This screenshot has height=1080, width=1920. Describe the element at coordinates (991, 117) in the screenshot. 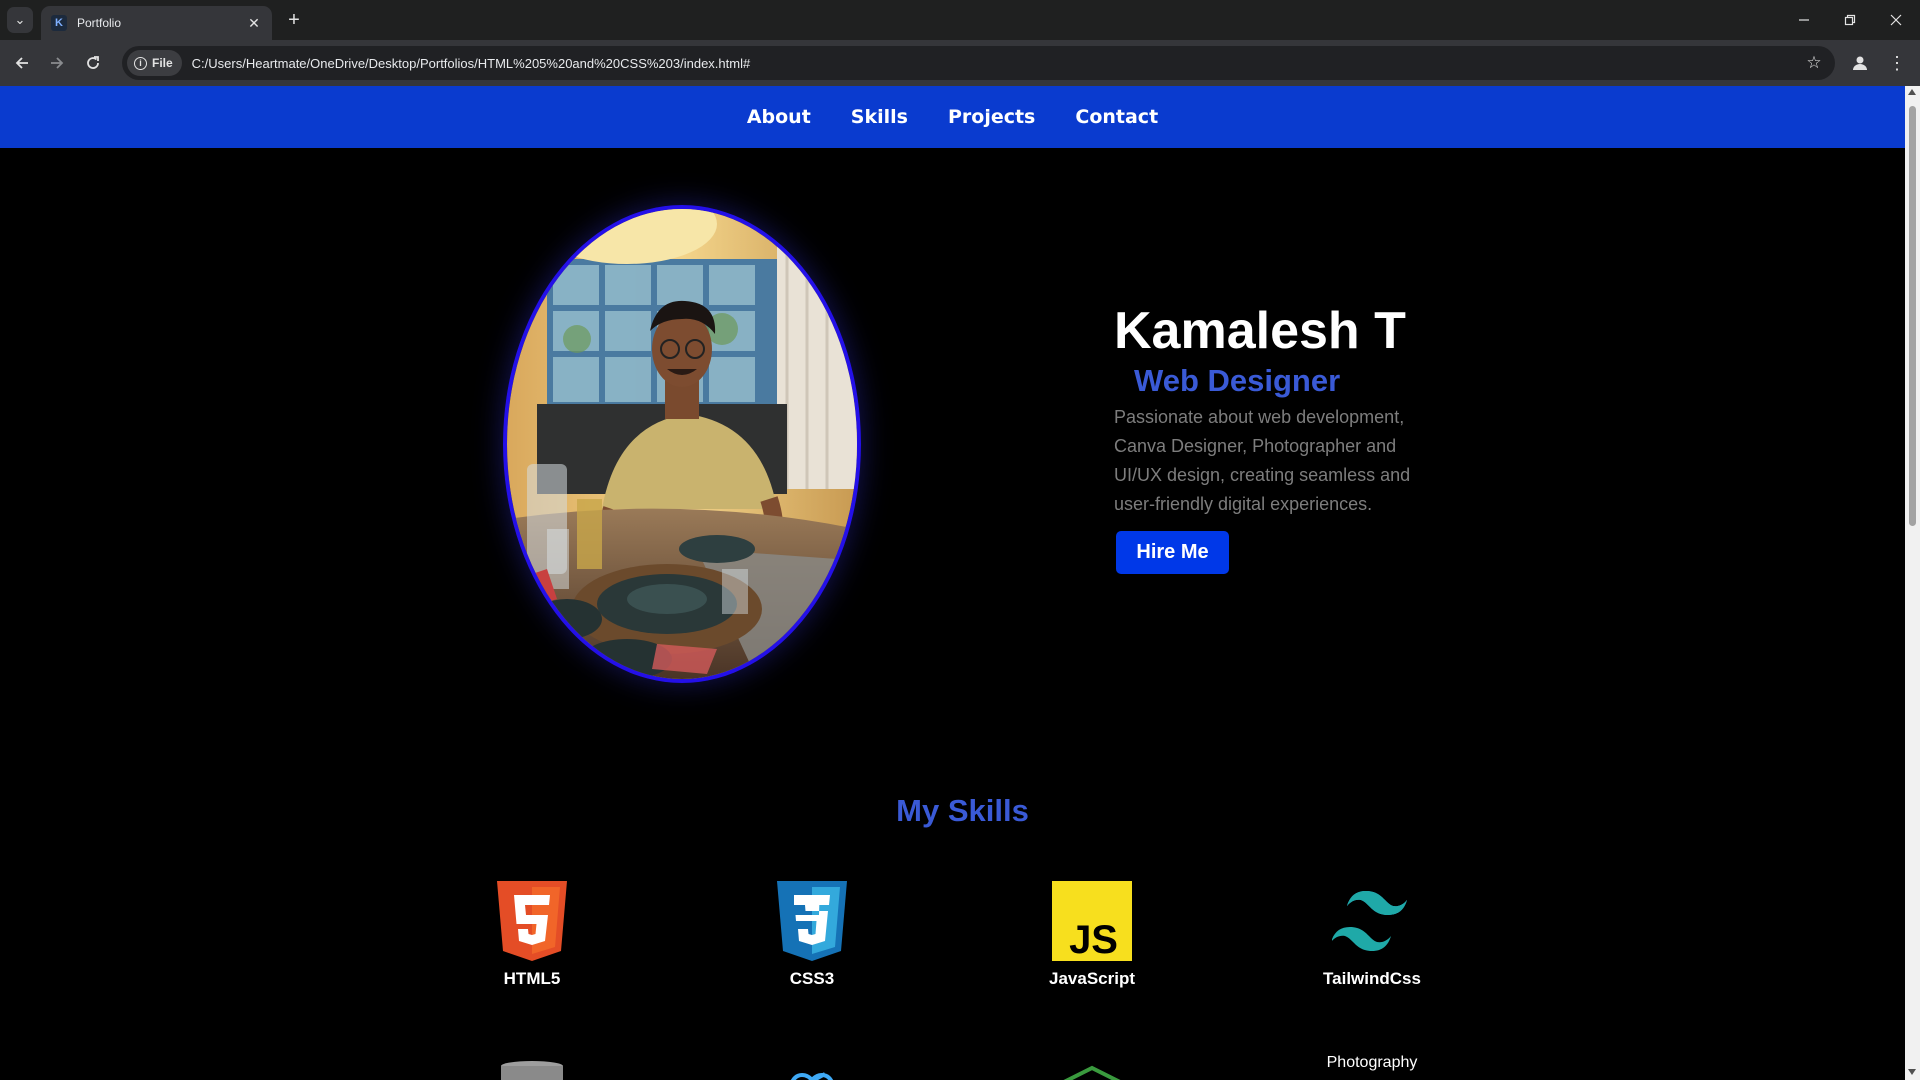

I see `nav-projects: Projects` at that location.